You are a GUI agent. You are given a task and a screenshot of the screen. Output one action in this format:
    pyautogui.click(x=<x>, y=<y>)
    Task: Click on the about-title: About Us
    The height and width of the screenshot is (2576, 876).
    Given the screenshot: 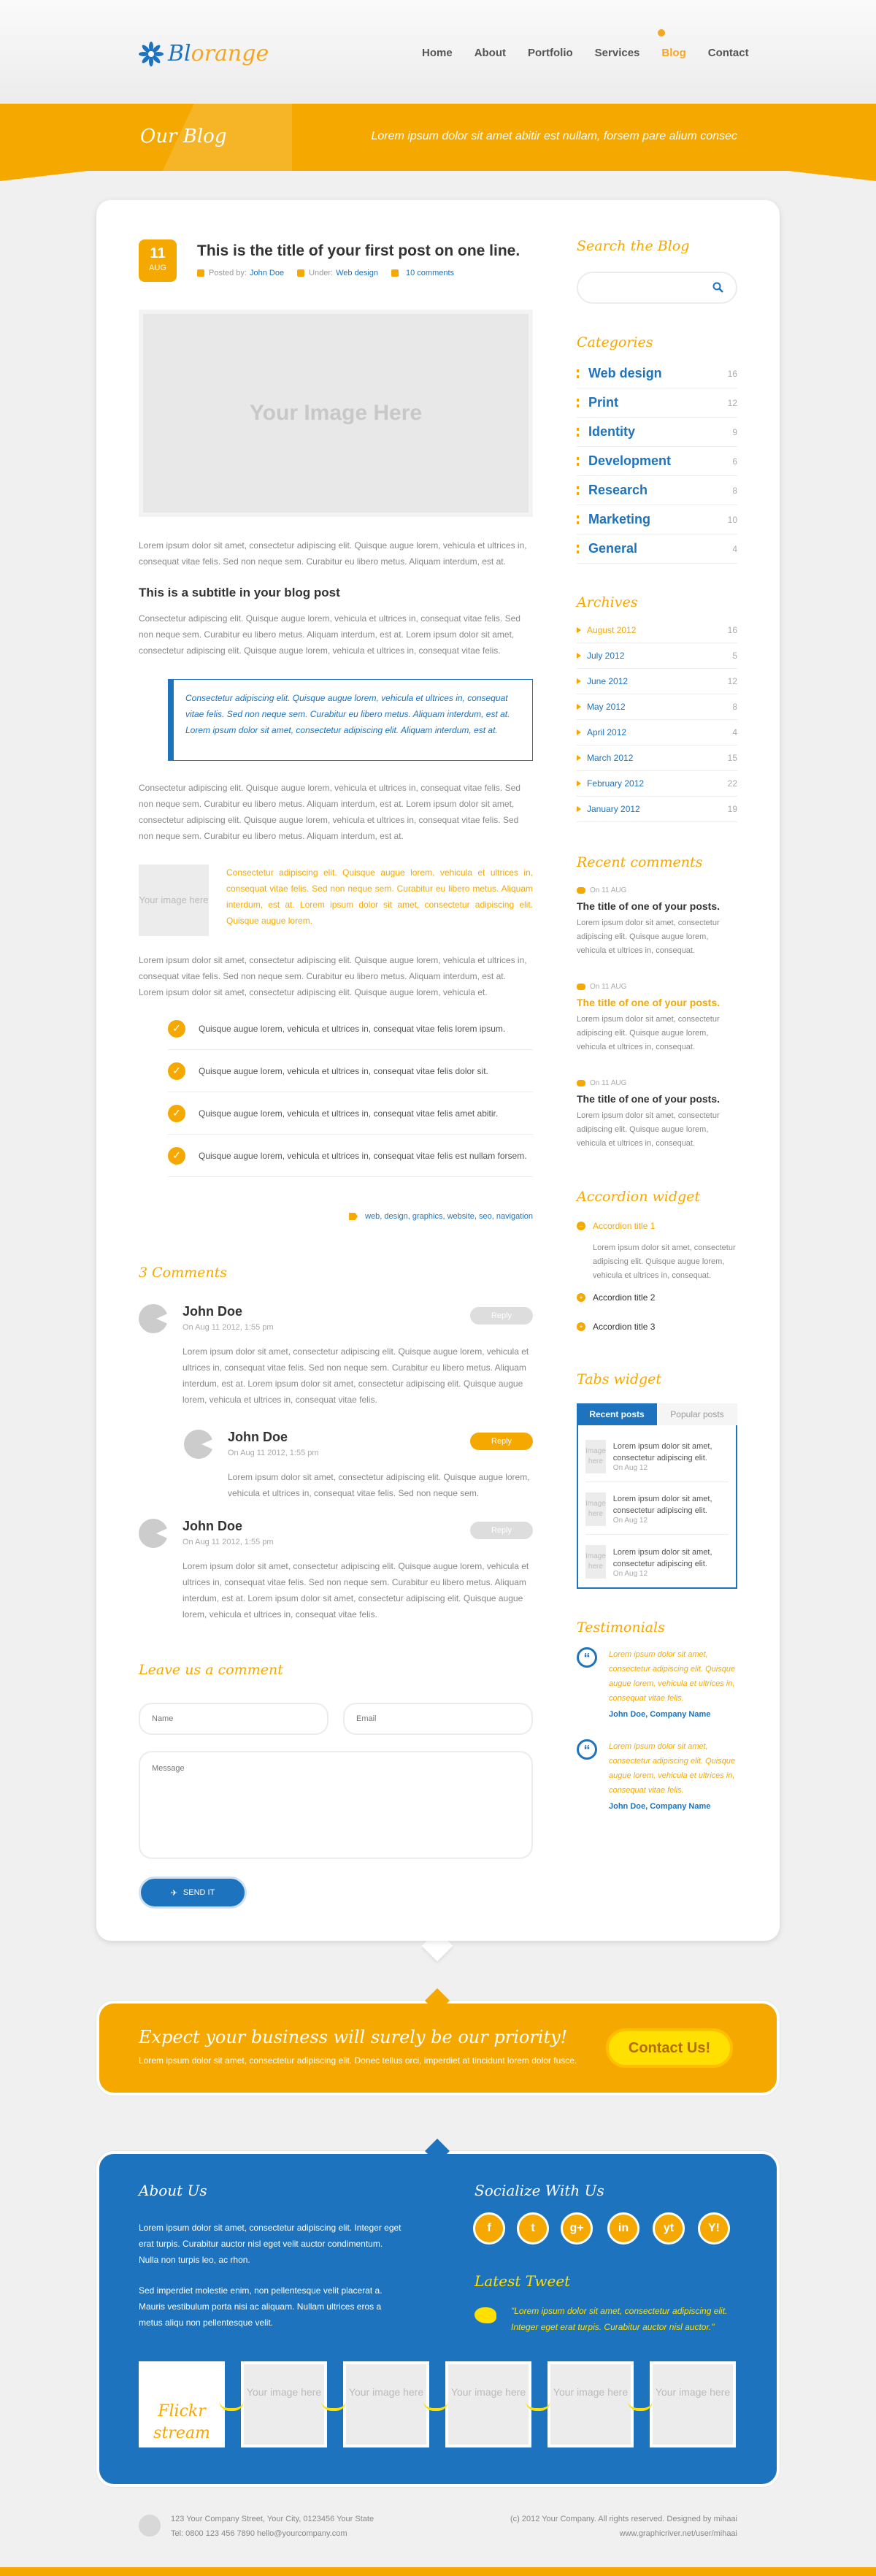 What is the action you would take?
    pyautogui.click(x=173, y=2190)
    